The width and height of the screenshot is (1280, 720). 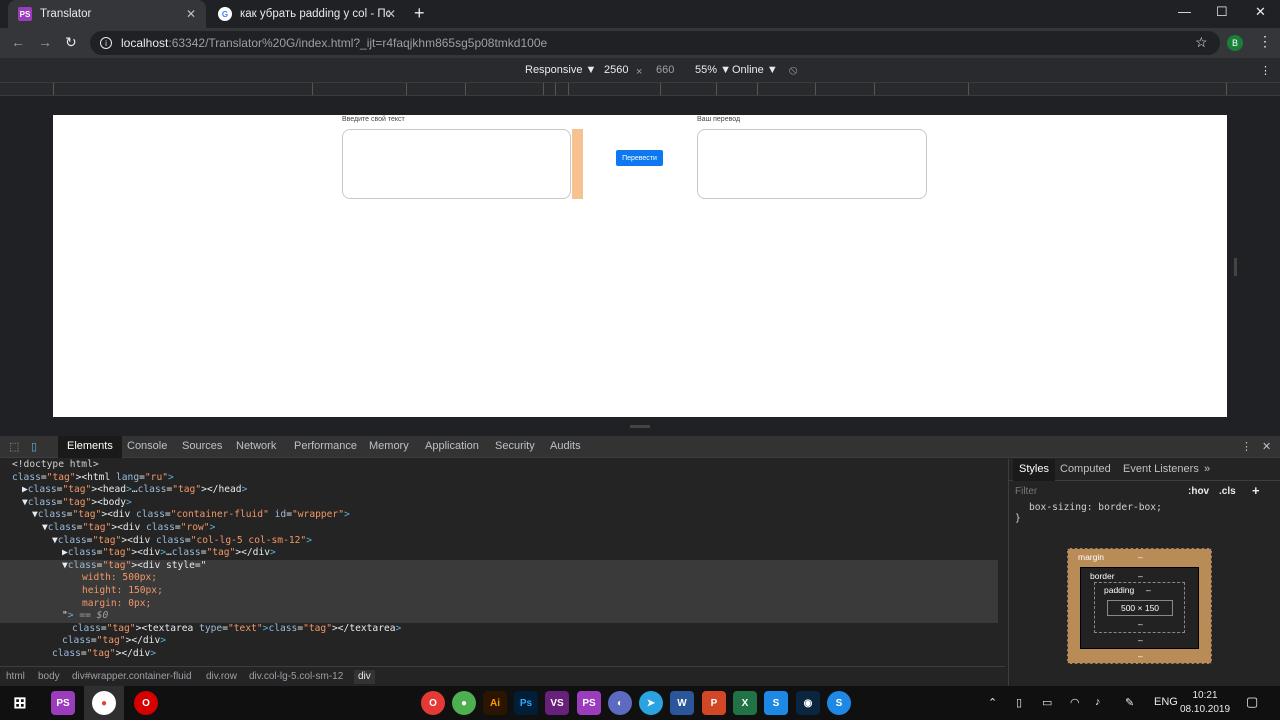 I want to click on device-mode-select: Responsive ▼, so click(x=560, y=70).